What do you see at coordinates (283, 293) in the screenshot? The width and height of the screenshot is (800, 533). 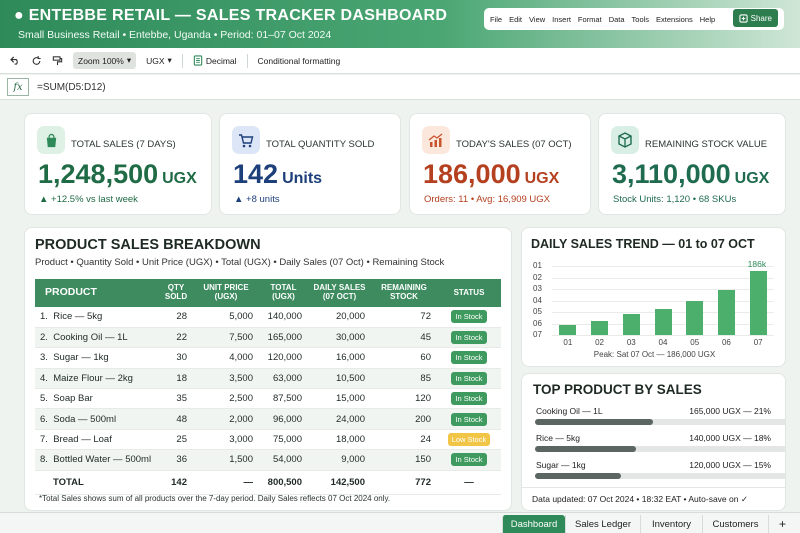 I see `col-total: TOTAL (UGX)` at bounding box center [283, 293].